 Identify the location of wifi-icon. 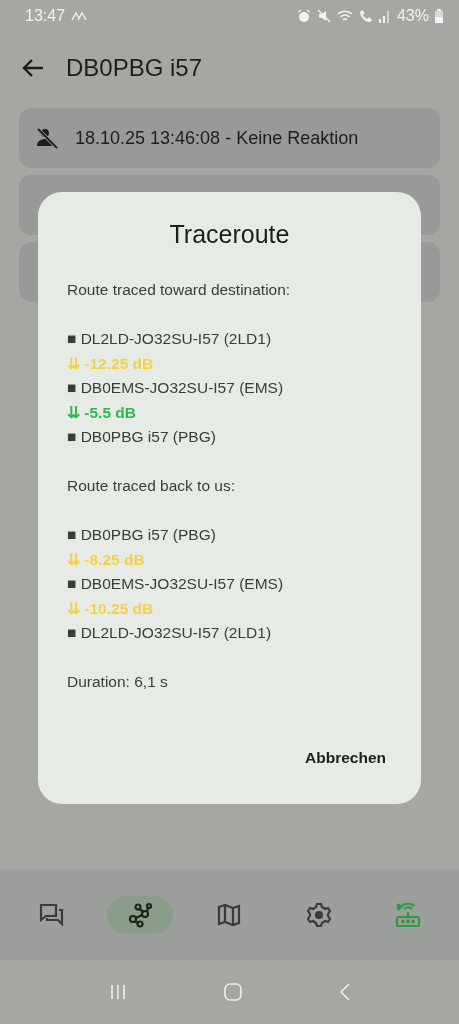
(344, 16).